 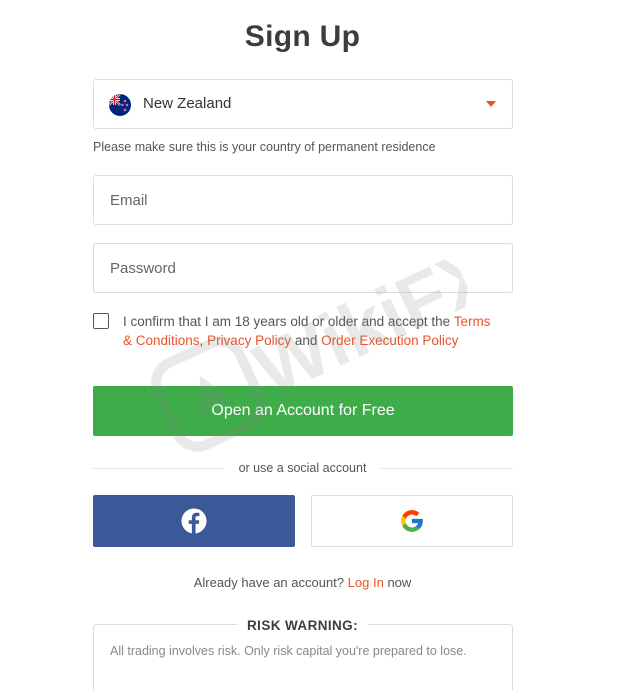 I want to click on execution-policy-link: Order Execution Policy, so click(x=389, y=340).